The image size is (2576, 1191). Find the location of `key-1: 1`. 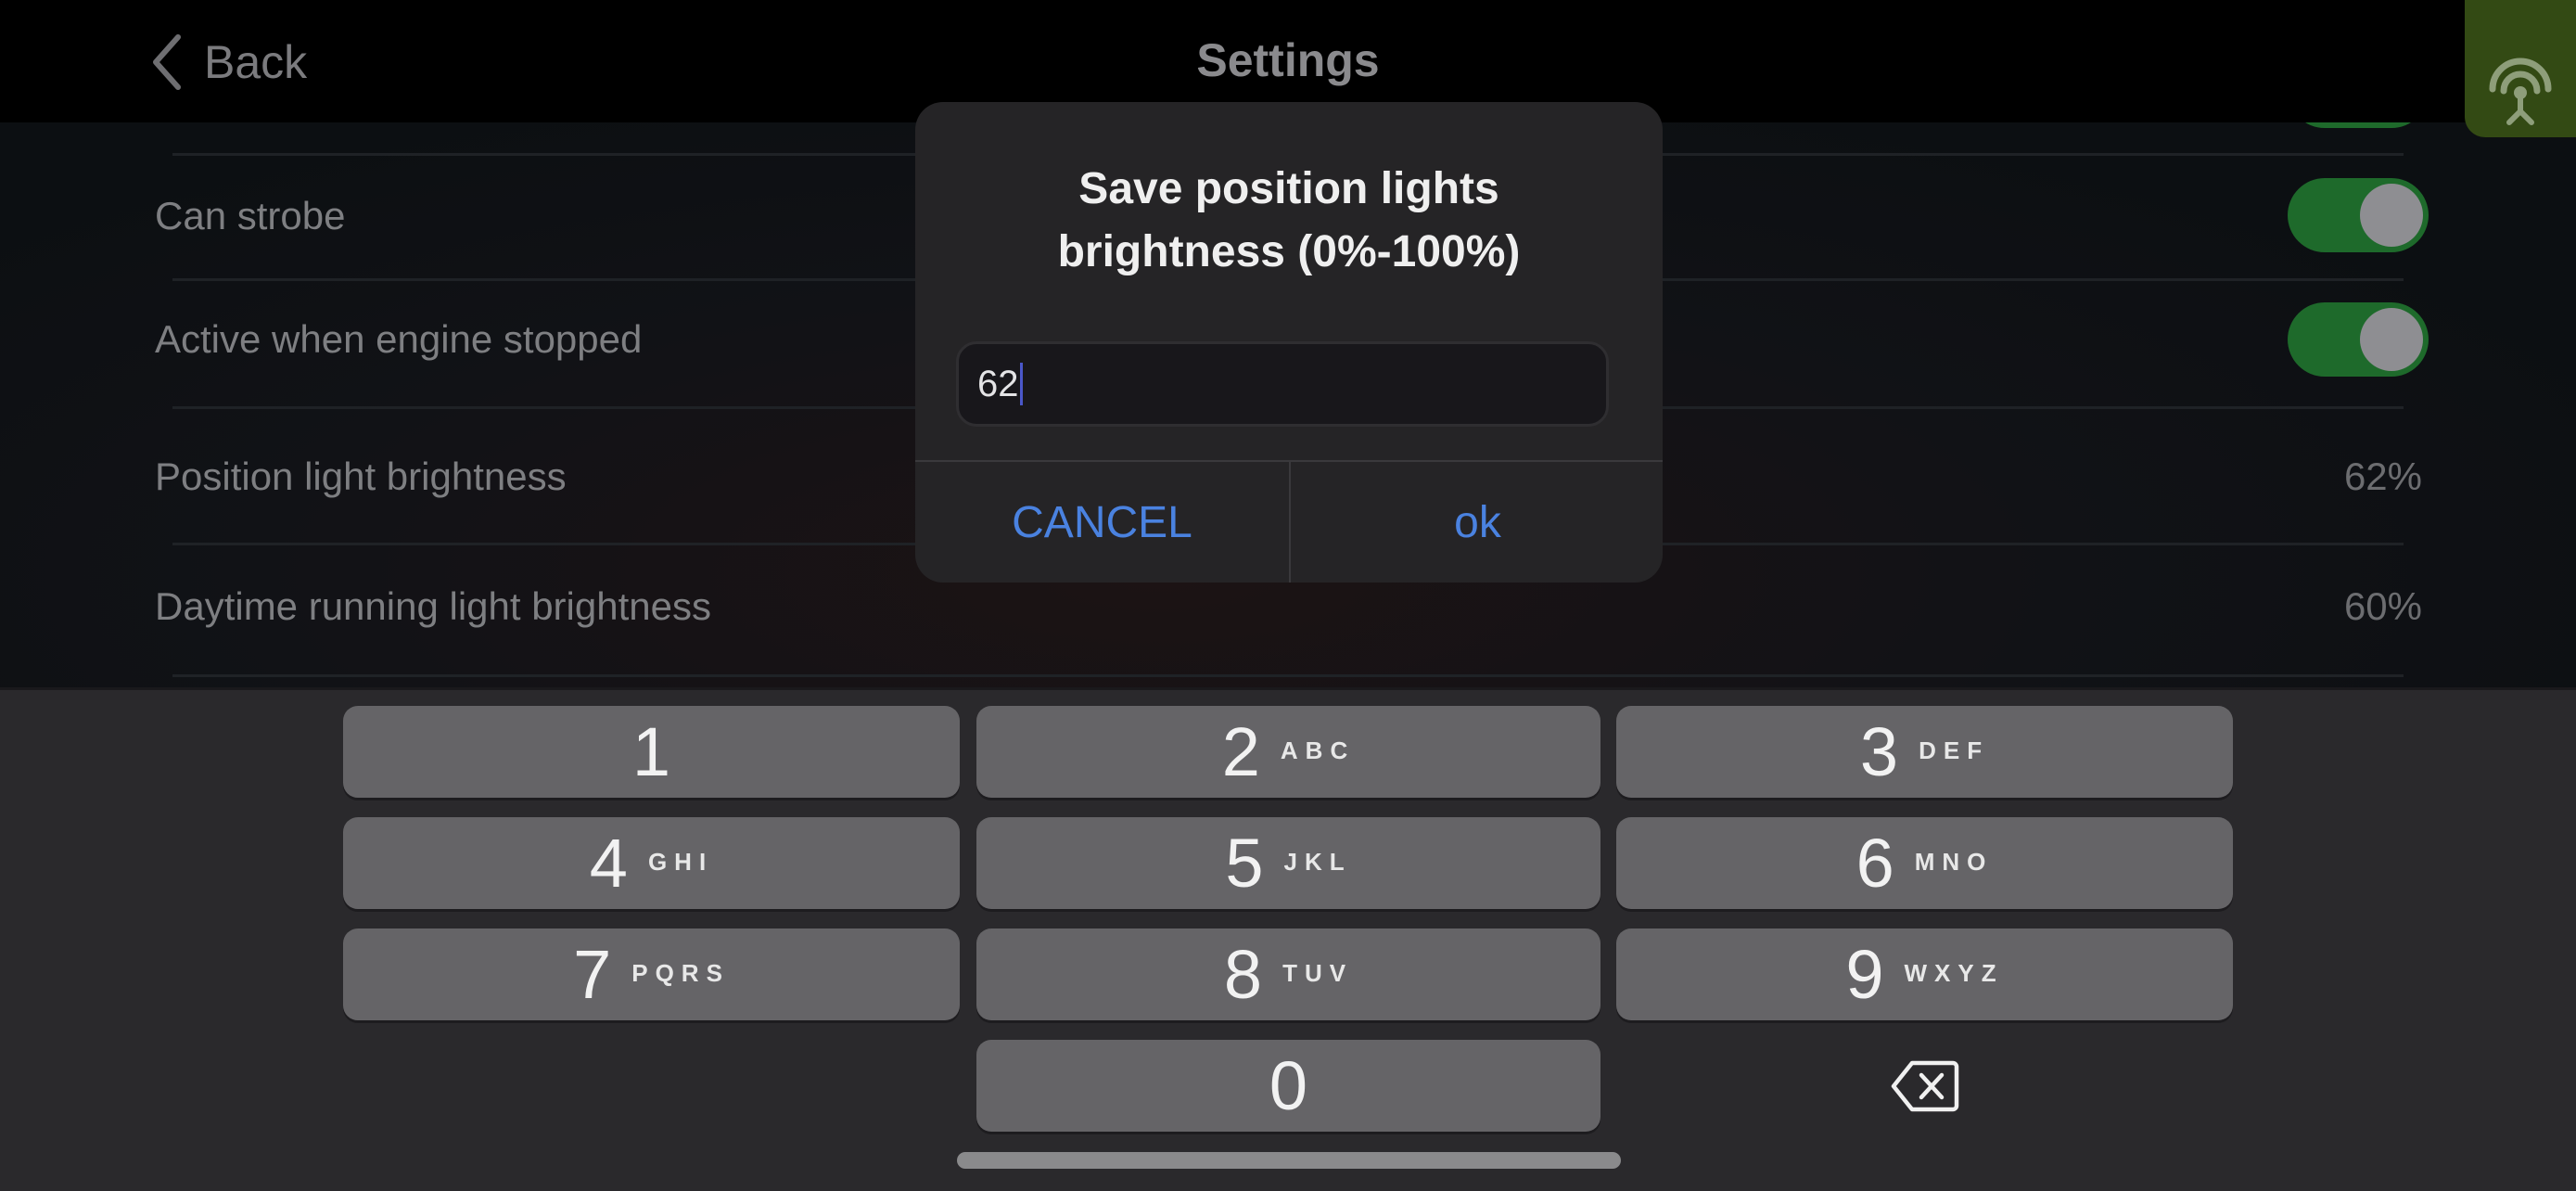

key-1: 1 is located at coordinates (652, 752).